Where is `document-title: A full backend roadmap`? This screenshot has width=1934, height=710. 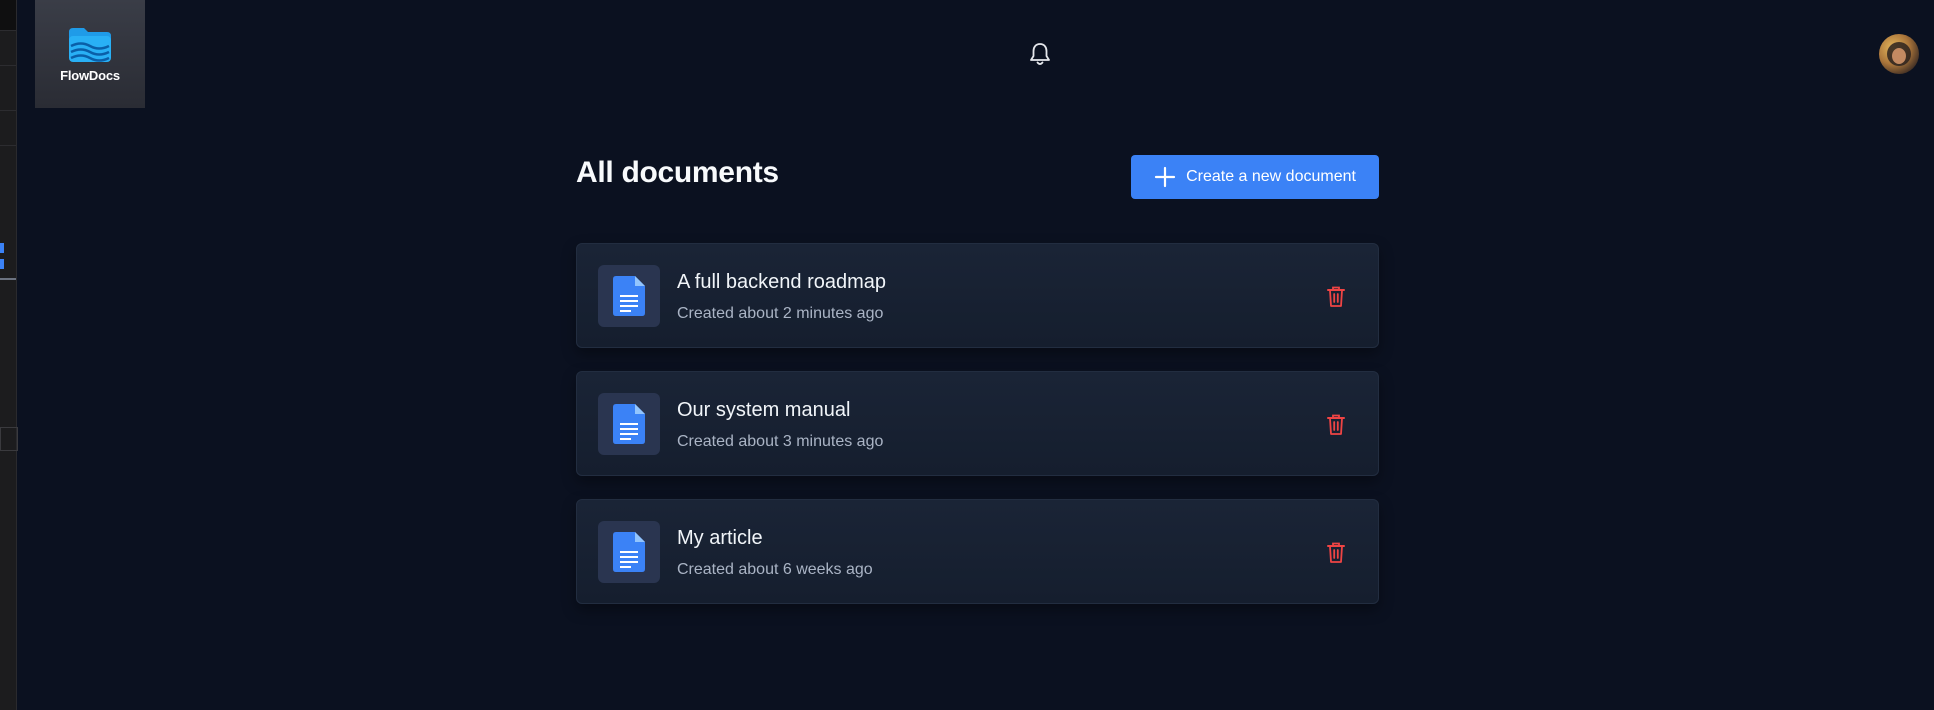
document-title: A full backend roadmap is located at coordinates (781, 282).